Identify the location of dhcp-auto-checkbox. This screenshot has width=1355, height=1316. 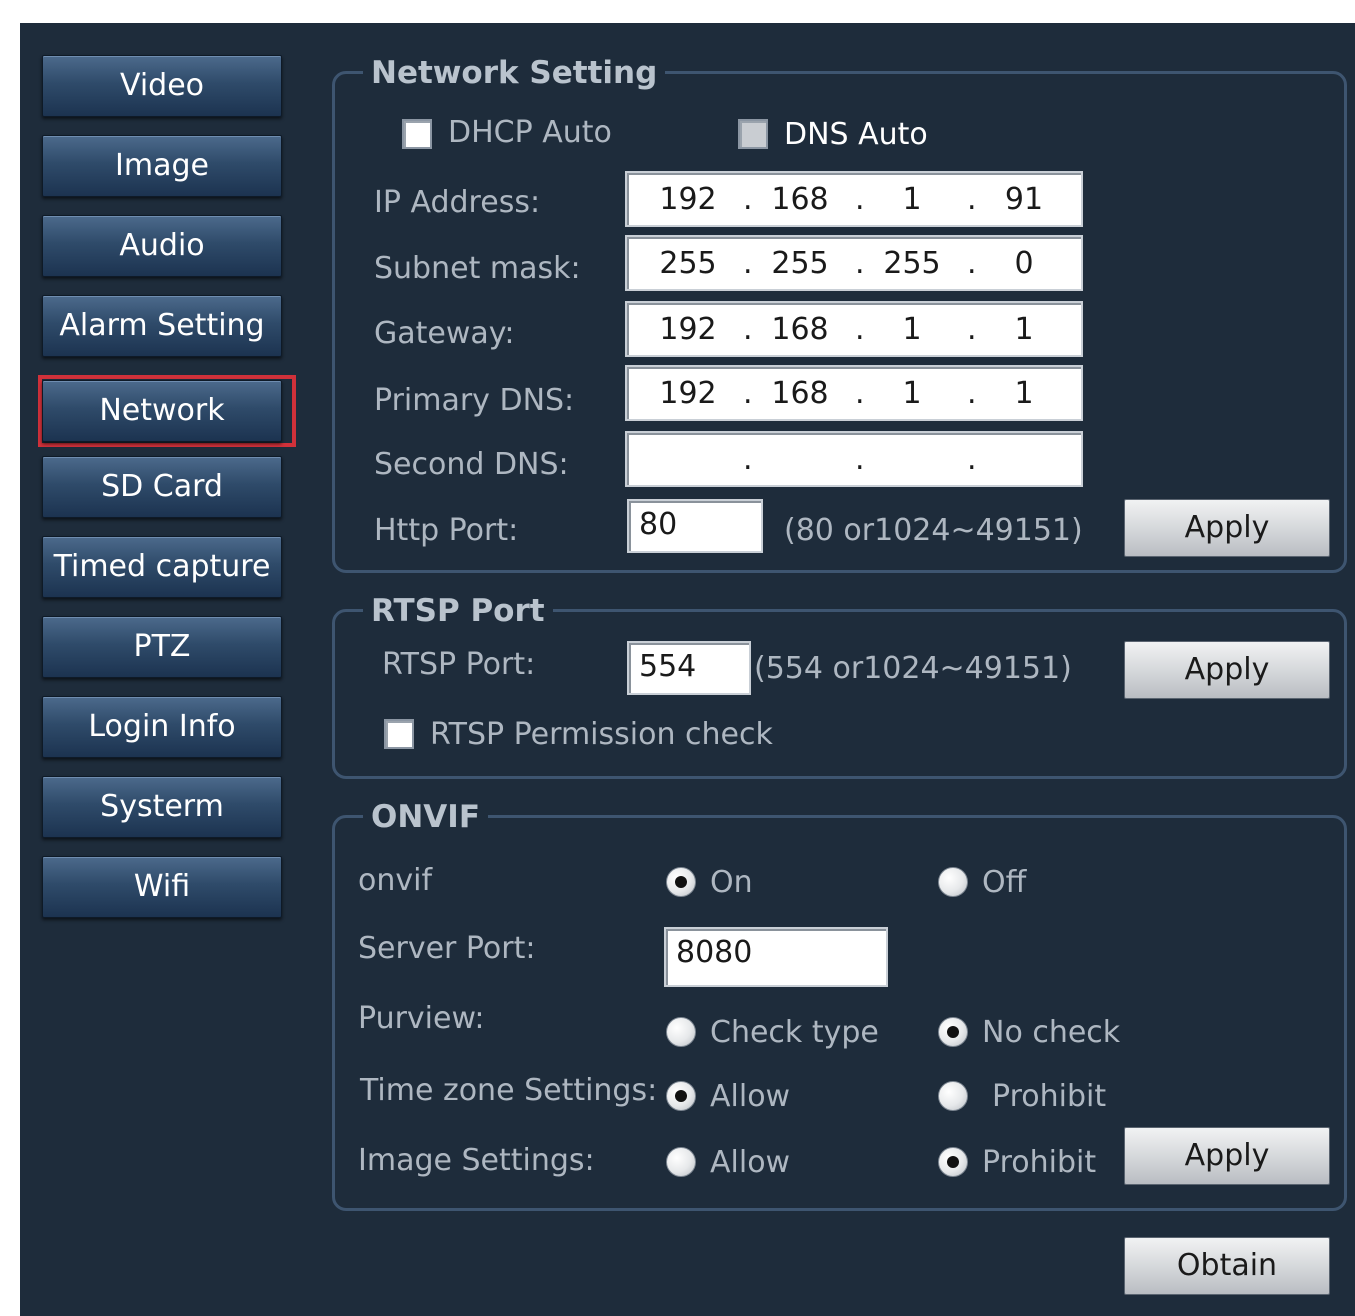
(417, 134).